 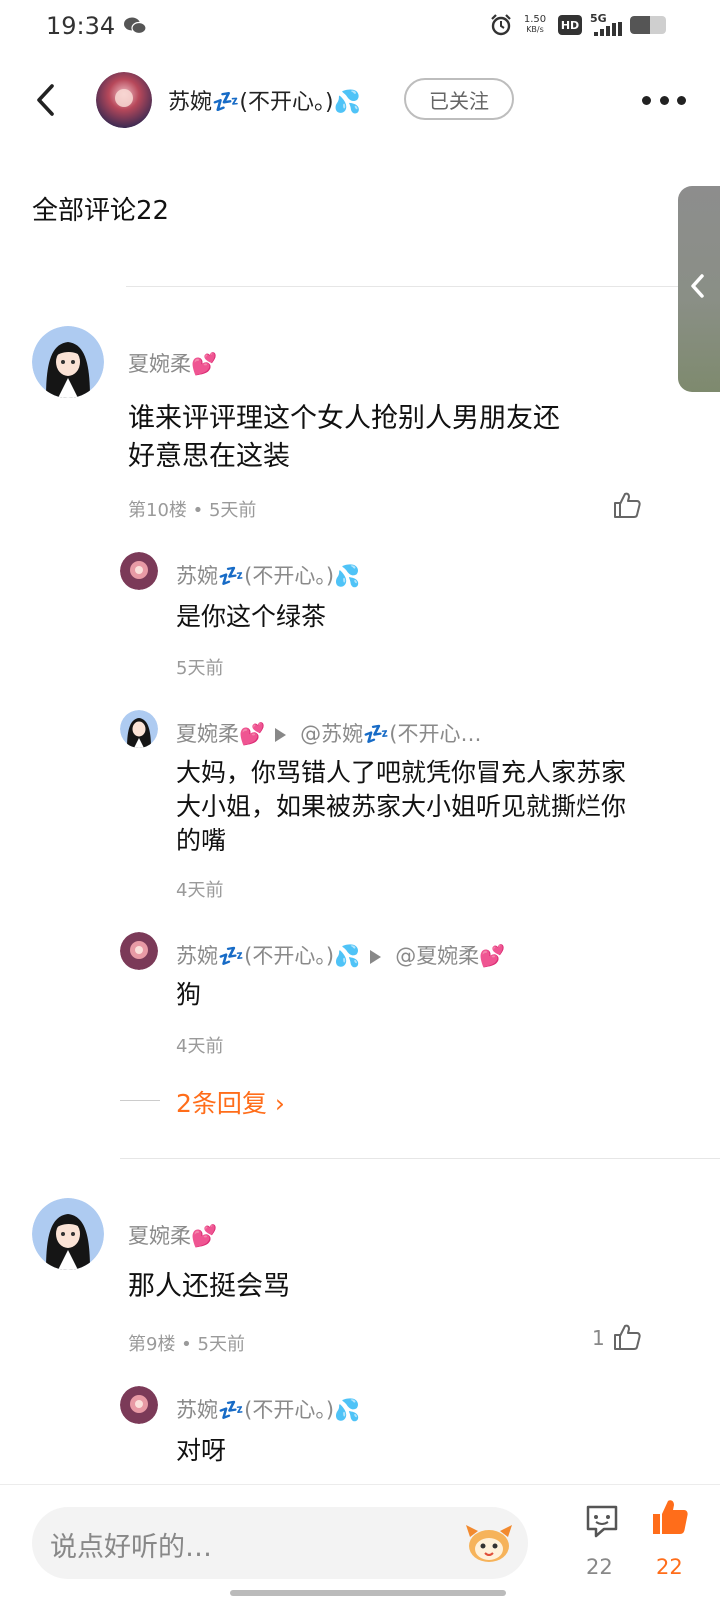 What do you see at coordinates (570, 25) in the screenshot?
I see `hd-badge: HD` at bounding box center [570, 25].